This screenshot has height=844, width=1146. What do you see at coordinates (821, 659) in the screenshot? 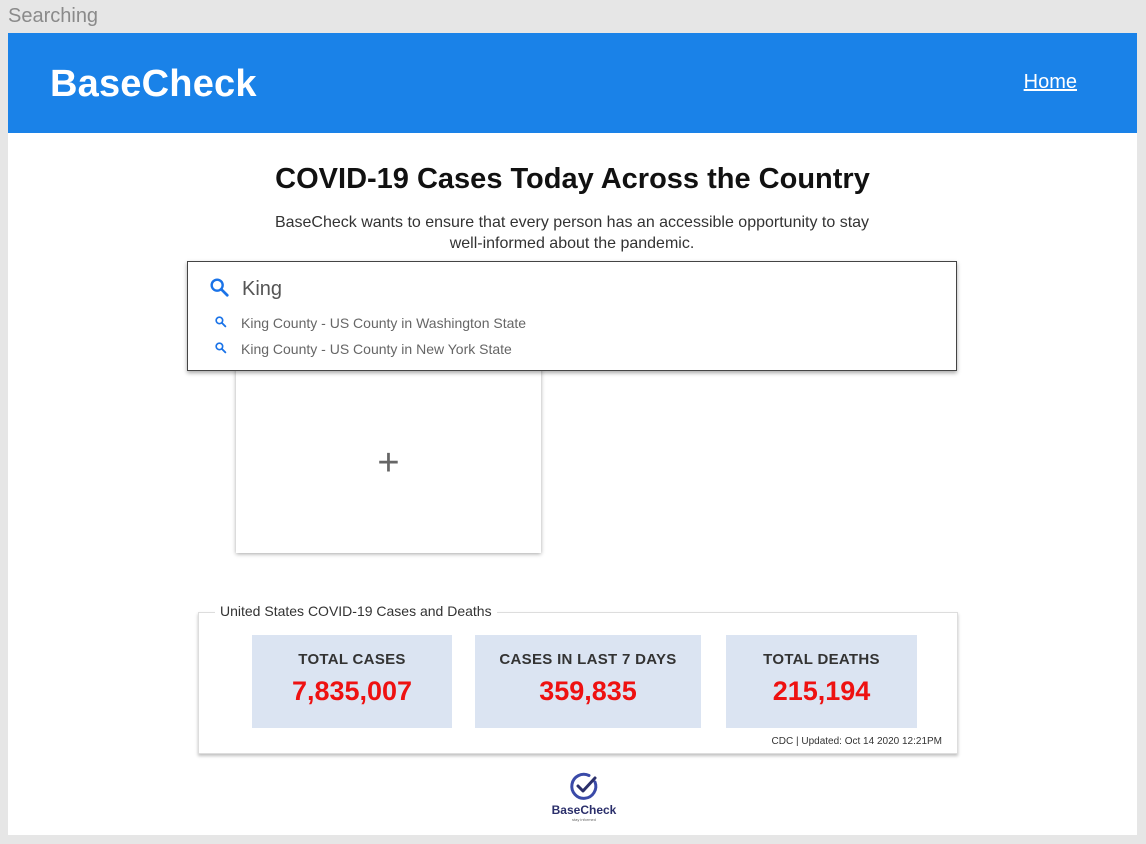
I see `stat-label: TOTAL DEATHS` at bounding box center [821, 659].